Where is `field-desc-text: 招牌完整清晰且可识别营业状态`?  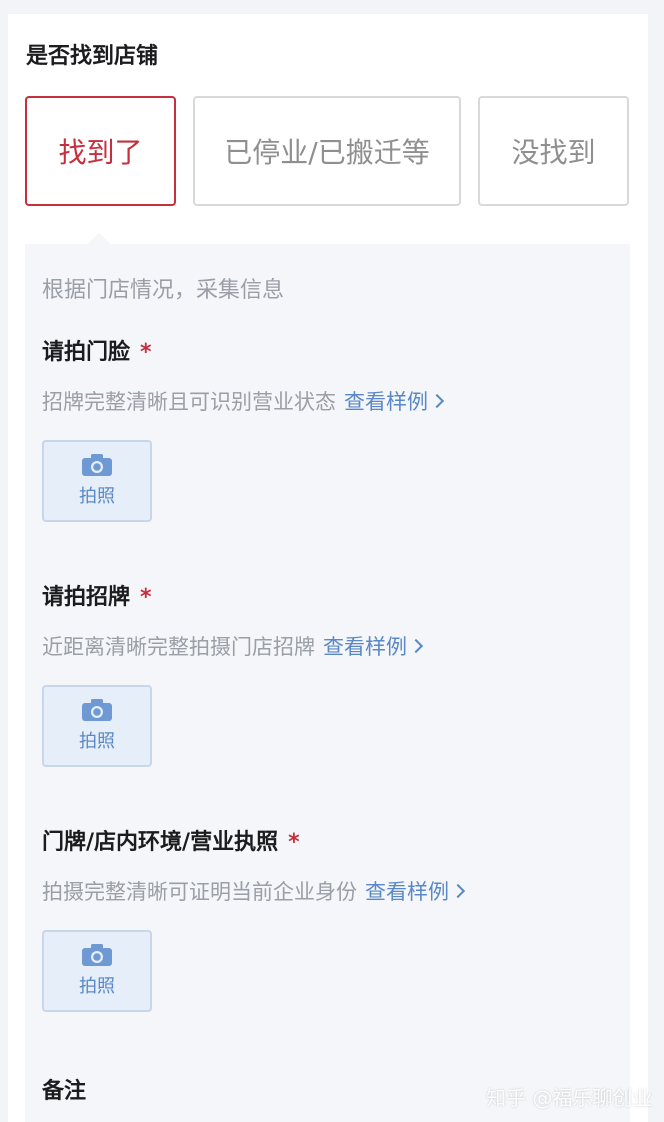
field-desc-text: 招牌完整清晰且可识别营业状态 is located at coordinates (189, 402).